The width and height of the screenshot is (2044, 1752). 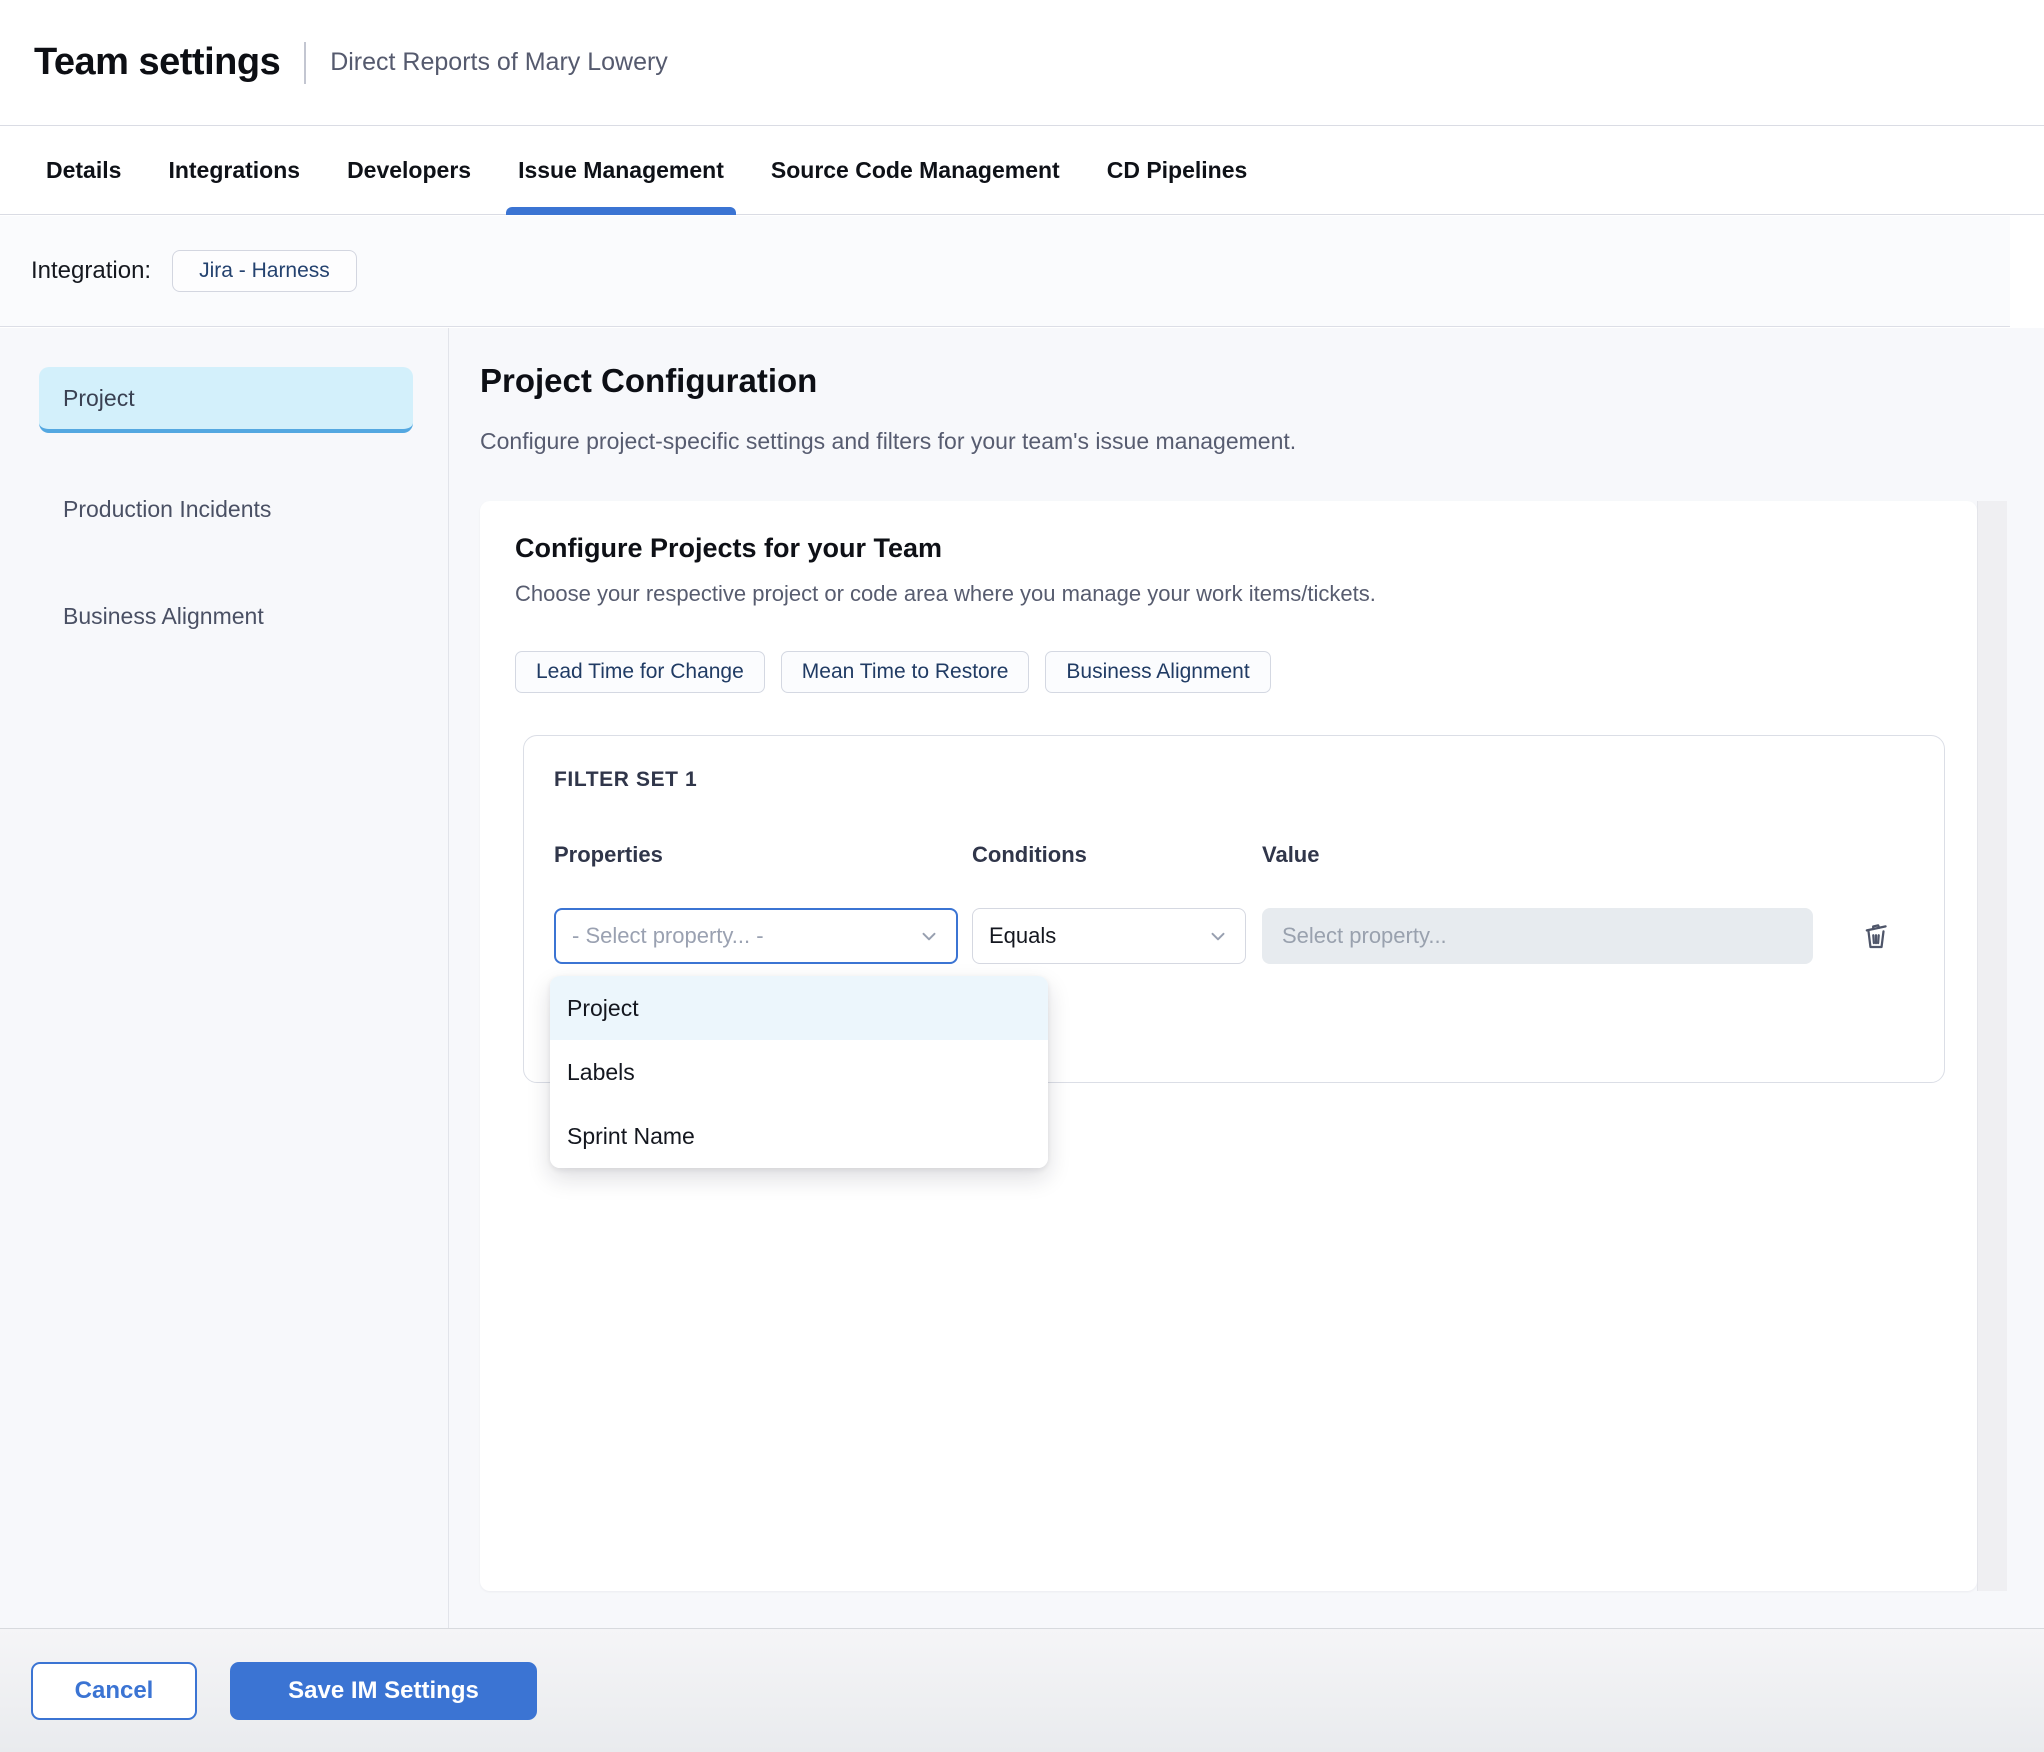 What do you see at coordinates (499, 62) in the screenshot?
I see `page-subtitle: Direct Reports of Mary Lowery` at bounding box center [499, 62].